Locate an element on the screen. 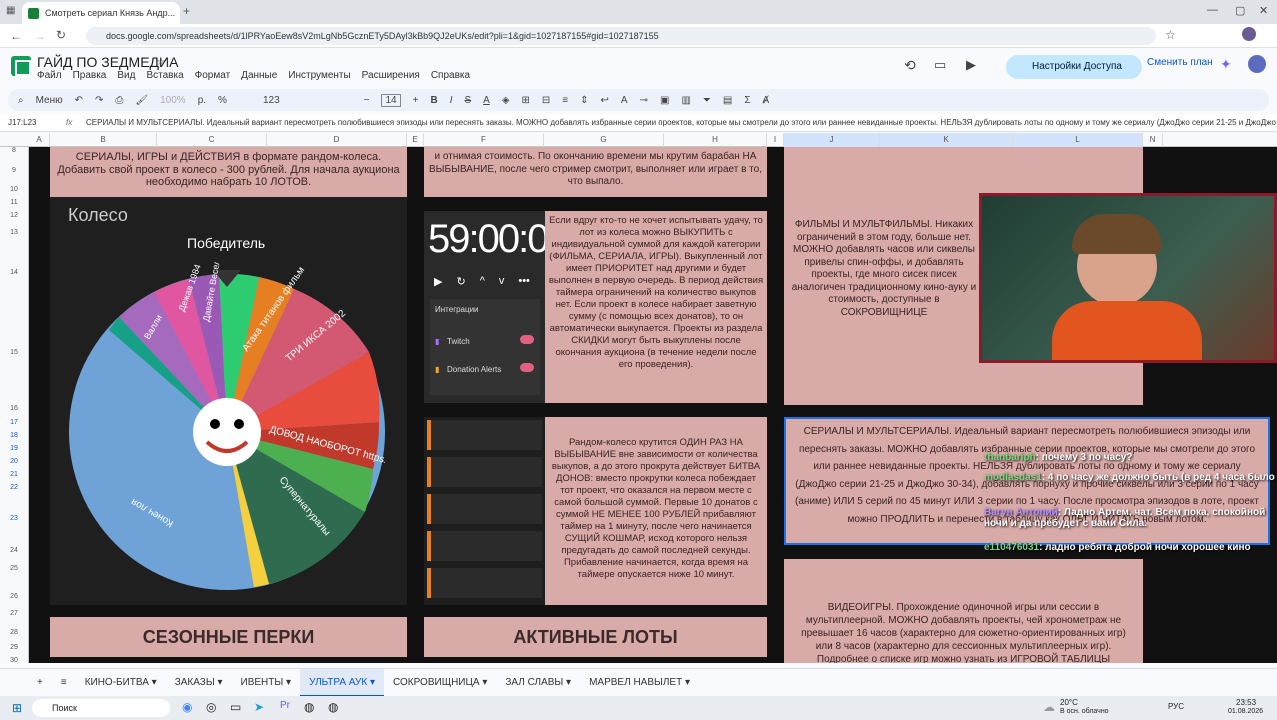 The image size is (1277, 720). insert-chart-icon: ▥ is located at coordinates (685, 100).